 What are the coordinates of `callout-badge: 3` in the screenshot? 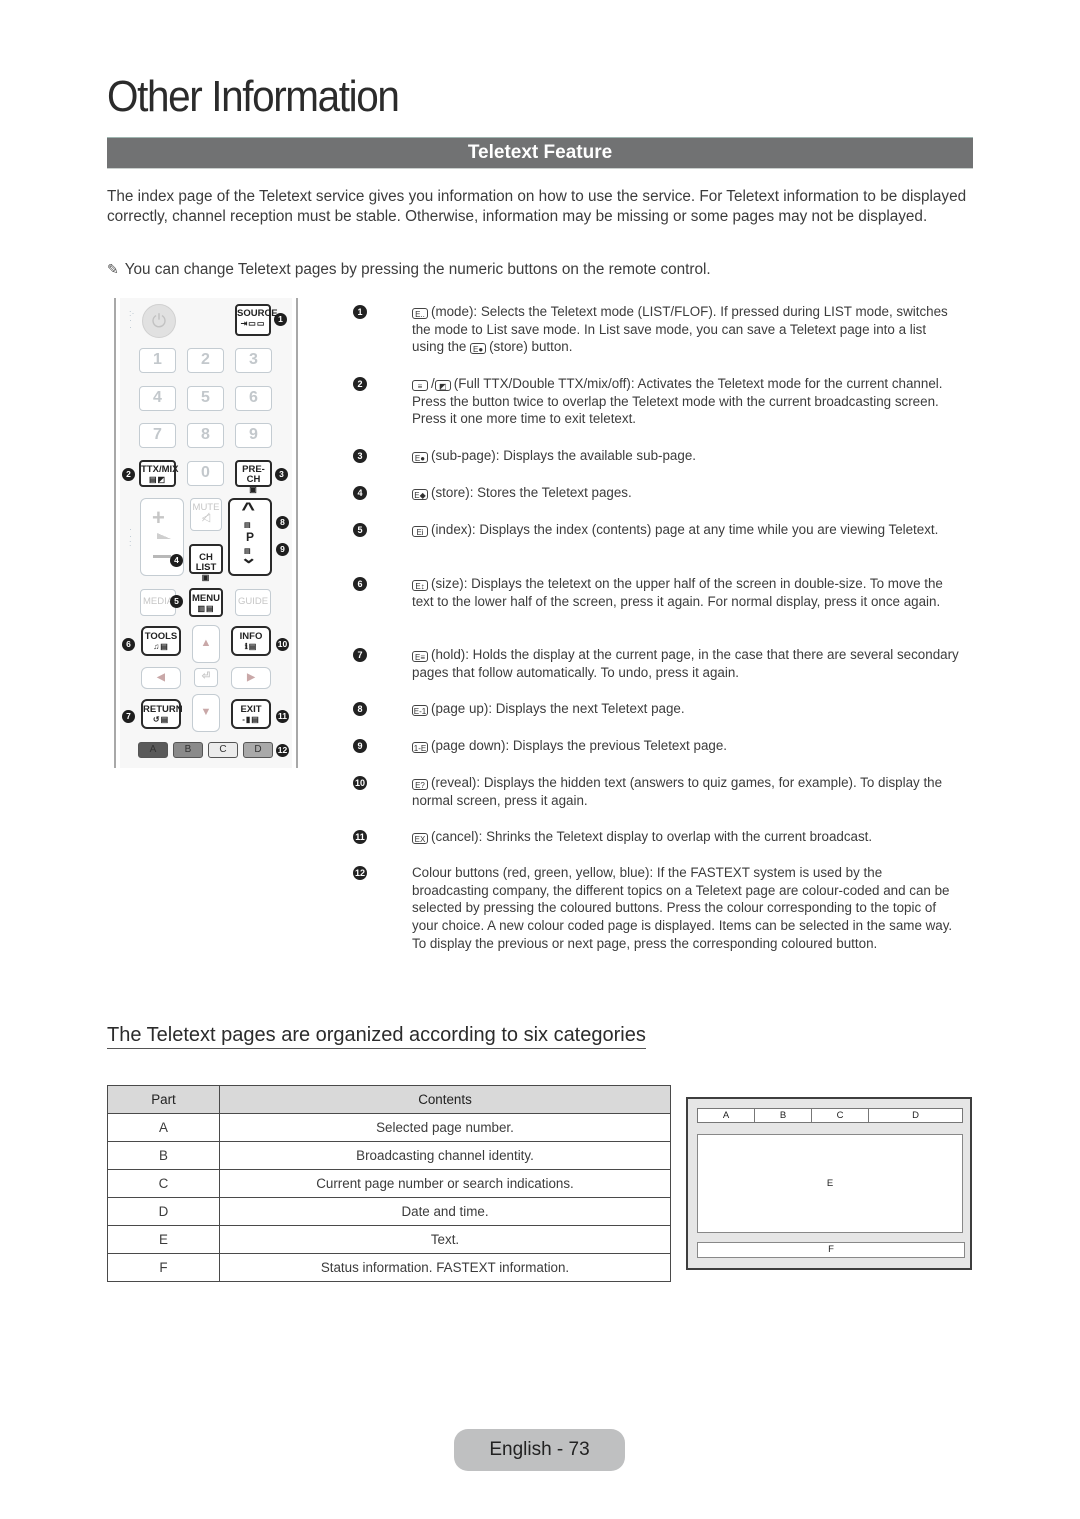 It's located at (281, 474).